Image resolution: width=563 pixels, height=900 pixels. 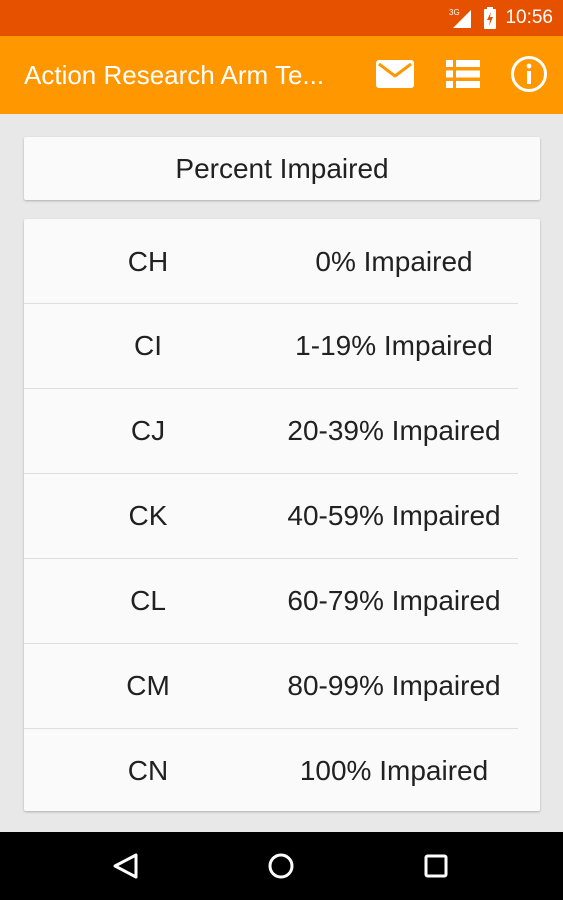 I want to click on navigation-bar, so click(x=281, y=866).